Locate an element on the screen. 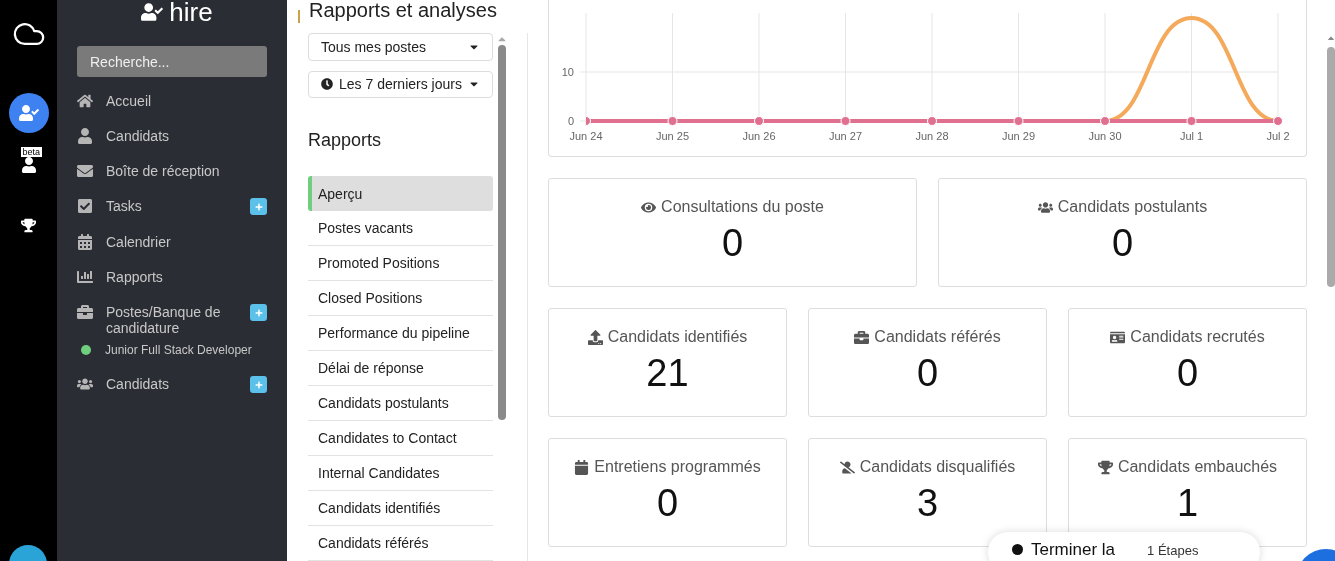  app-logo: hire is located at coordinates (177, 13).